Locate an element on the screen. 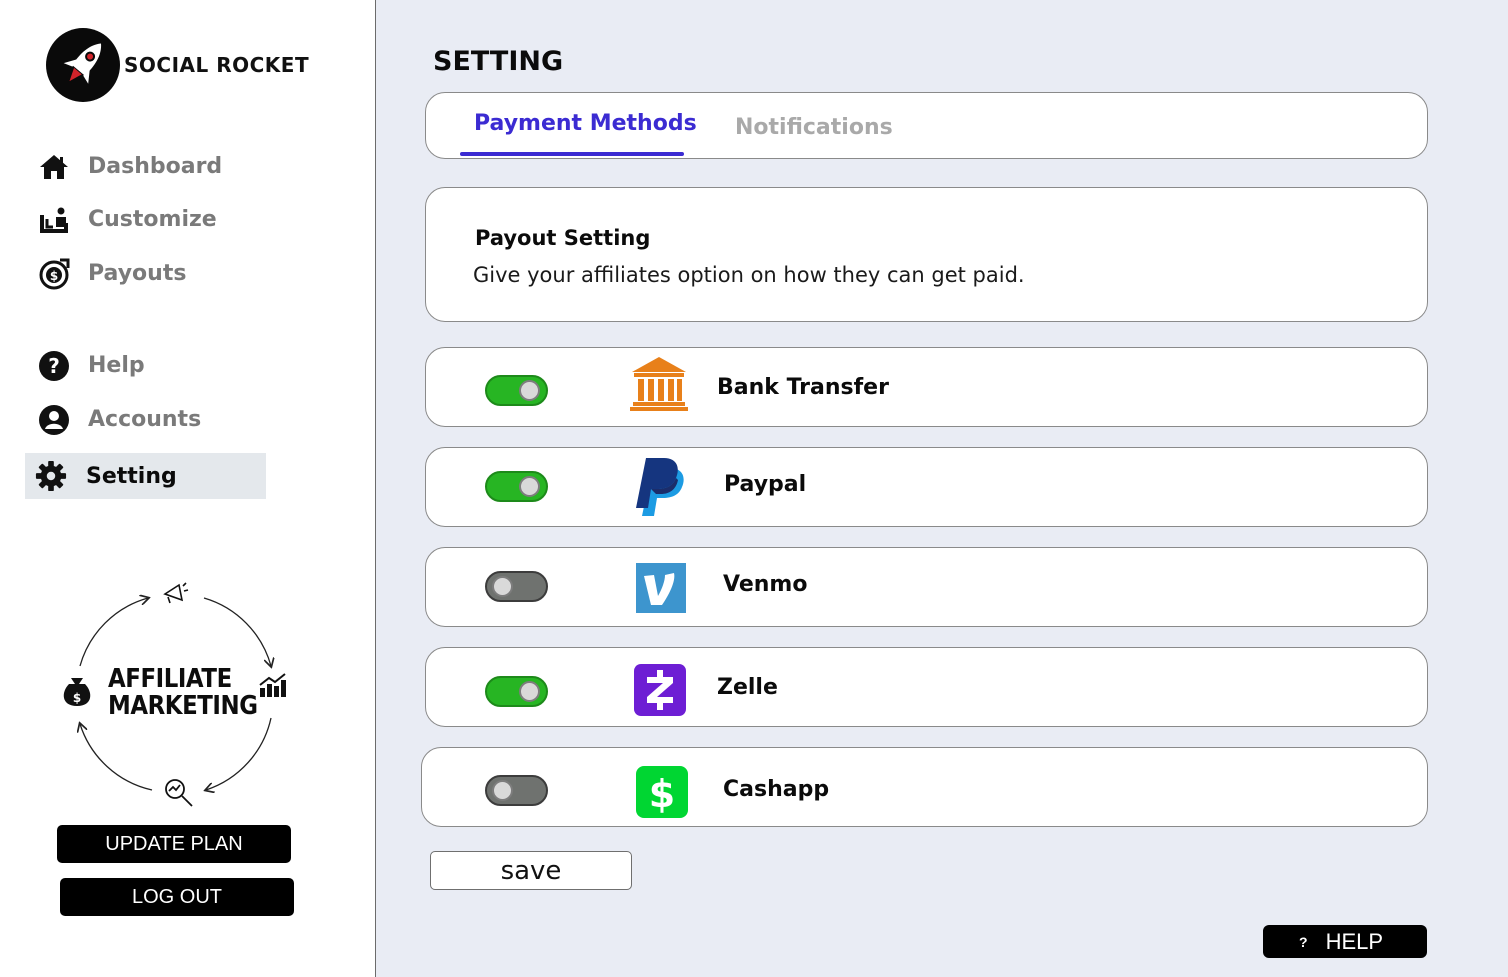  payment-method-name: Cashapp is located at coordinates (776, 789).